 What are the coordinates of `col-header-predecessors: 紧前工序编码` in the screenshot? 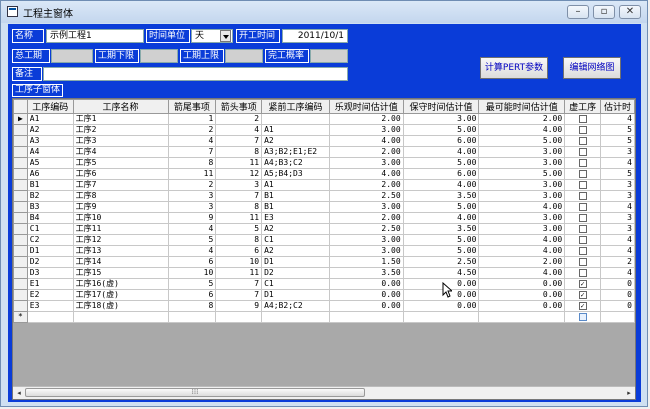 It's located at (295, 106).